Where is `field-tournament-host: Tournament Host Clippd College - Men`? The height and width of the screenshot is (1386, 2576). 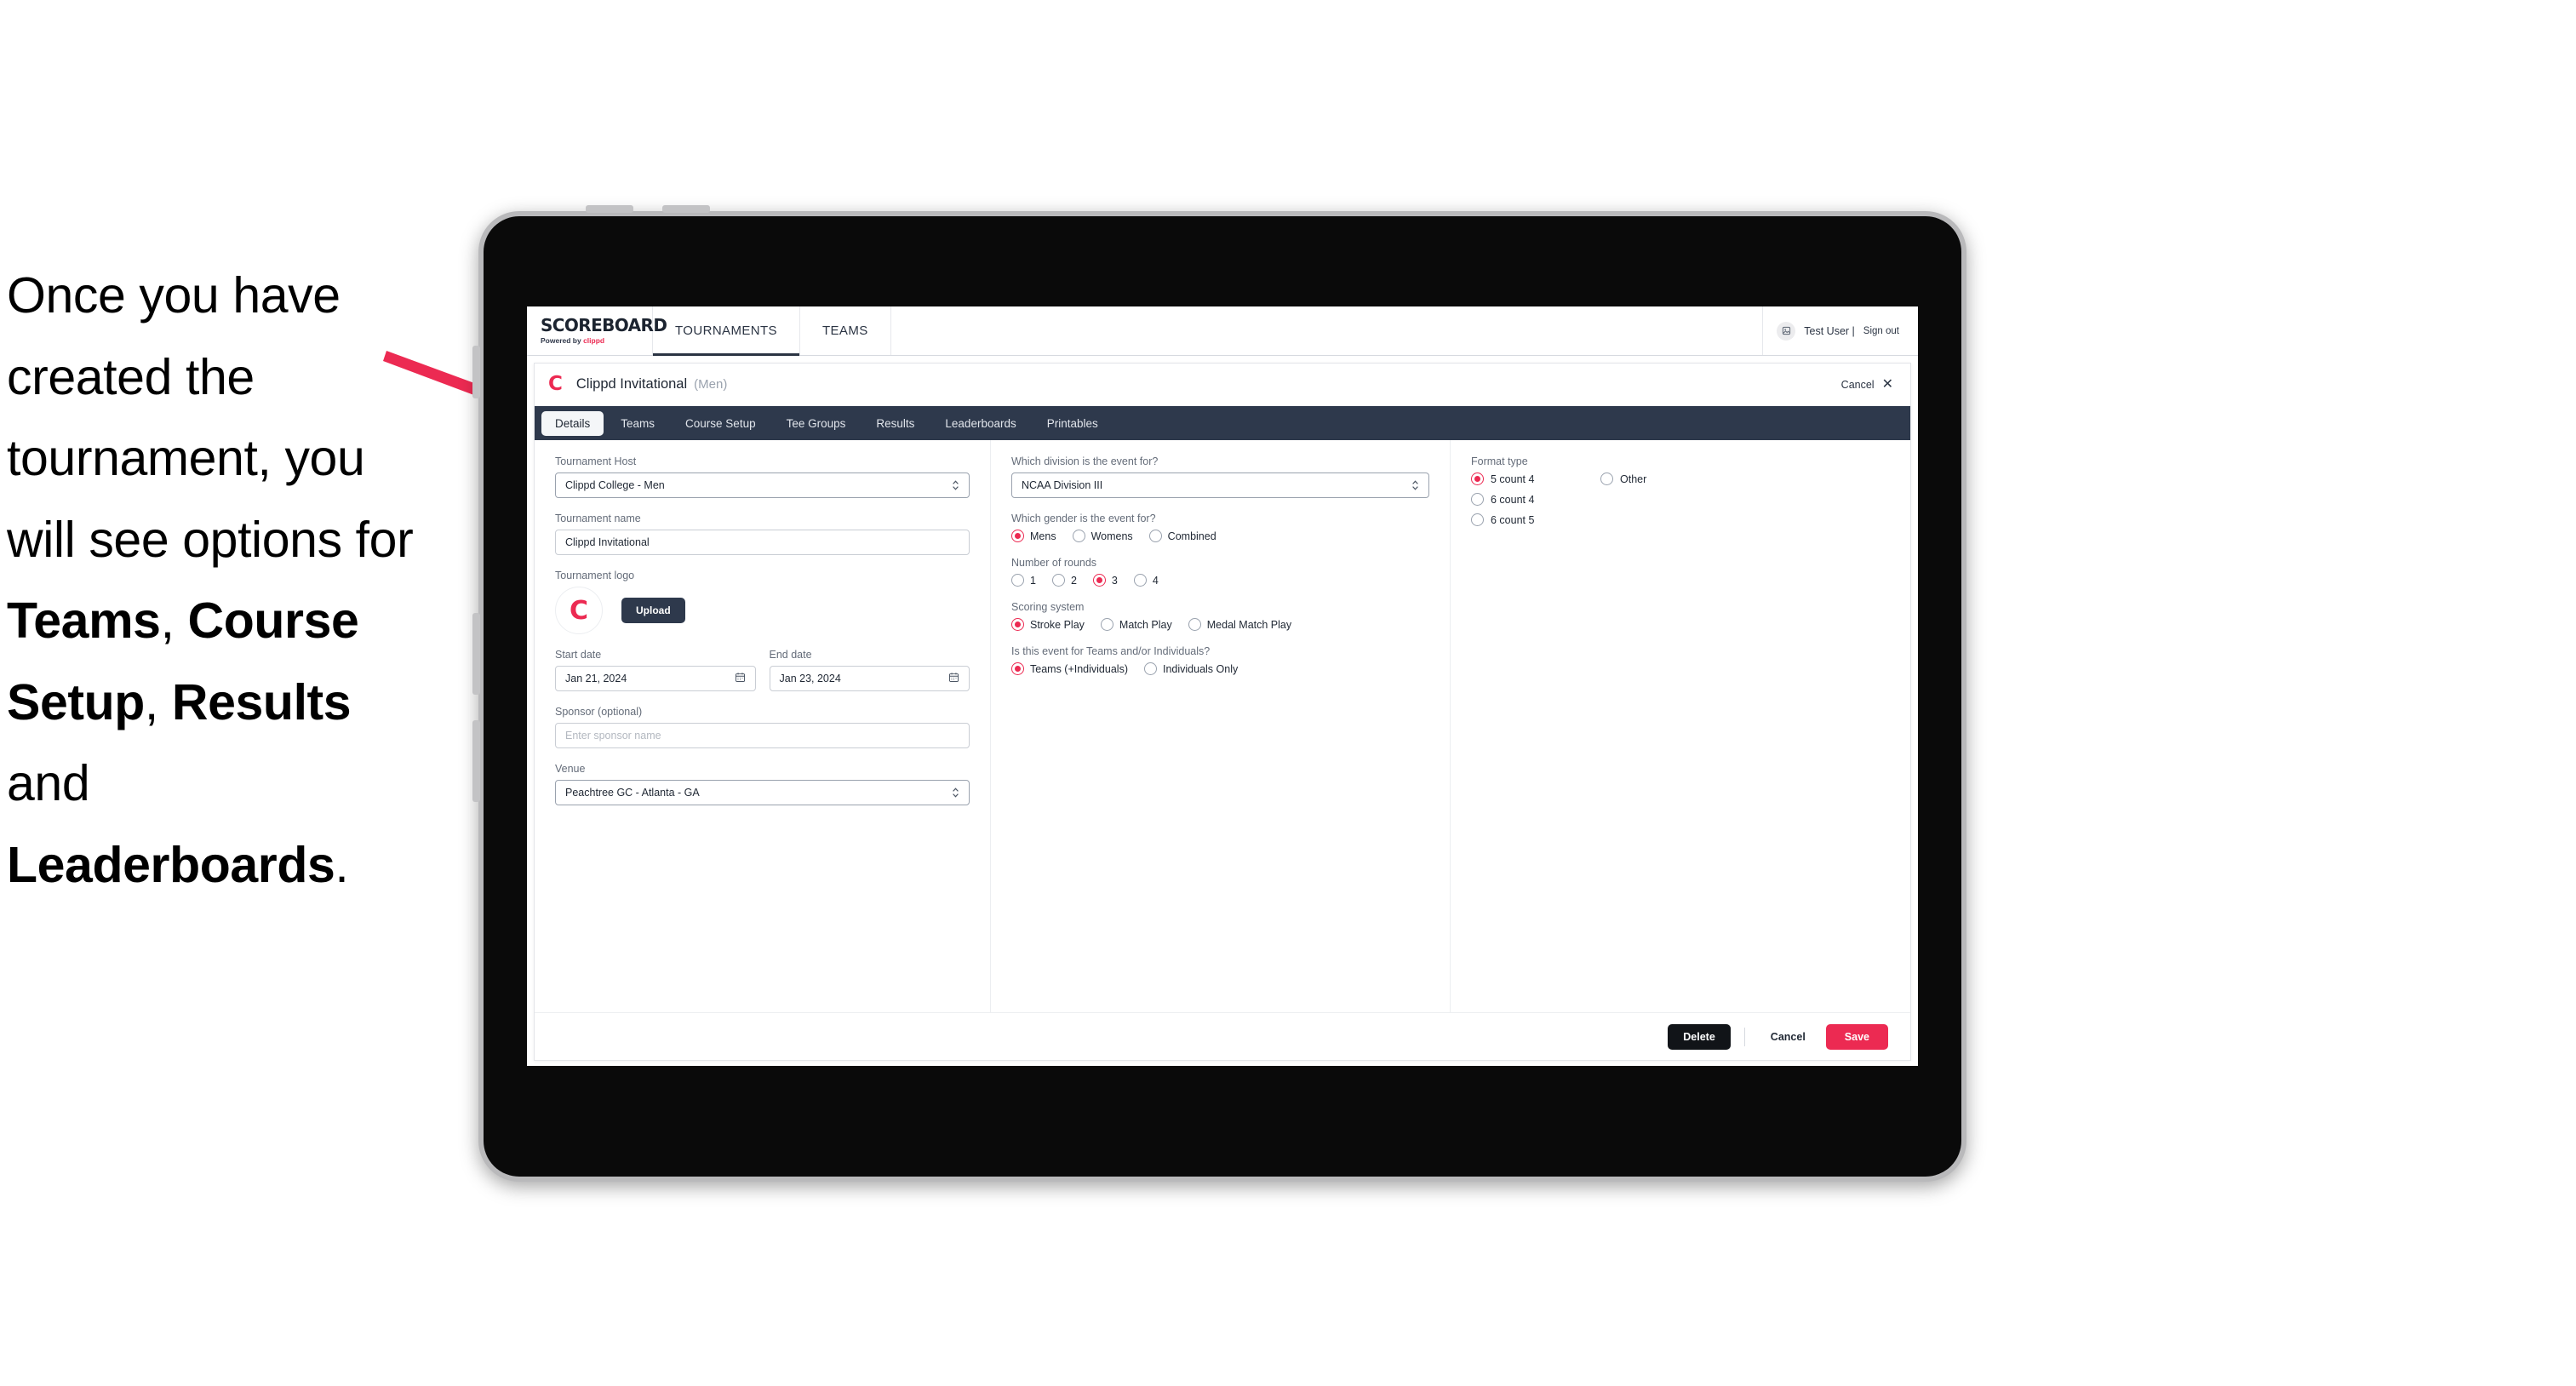 field-tournament-host: Tournament Host Clippd College - Men is located at coordinates (762, 477).